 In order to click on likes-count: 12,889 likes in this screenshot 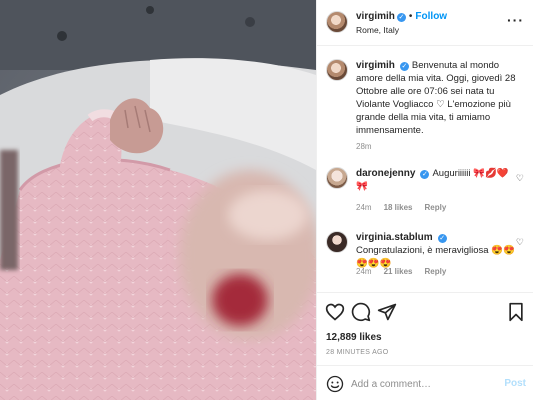, I will do `click(354, 337)`.